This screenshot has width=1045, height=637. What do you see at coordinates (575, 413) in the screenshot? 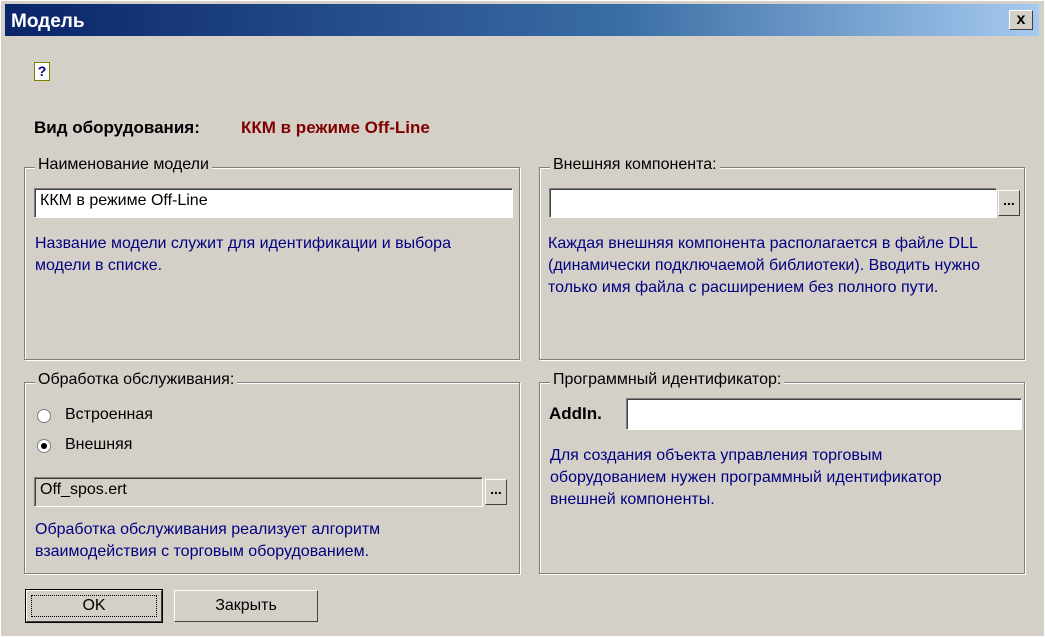
I see `addin-prefix-label: AddIn.` at bounding box center [575, 413].